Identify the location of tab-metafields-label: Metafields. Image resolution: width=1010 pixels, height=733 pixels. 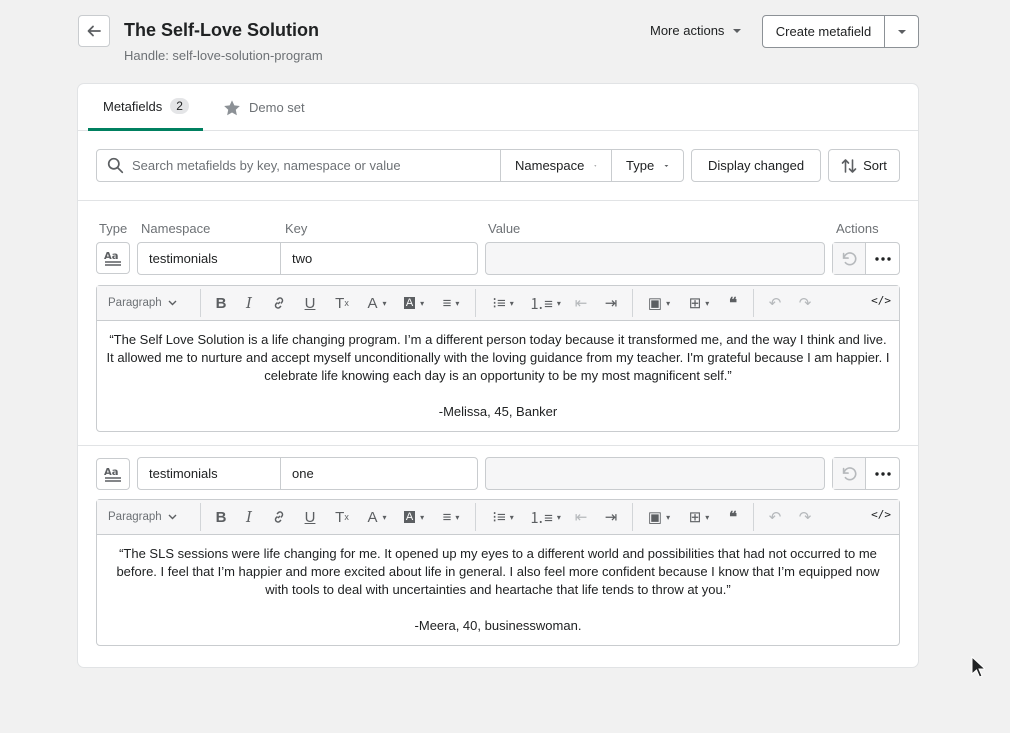
(133, 106).